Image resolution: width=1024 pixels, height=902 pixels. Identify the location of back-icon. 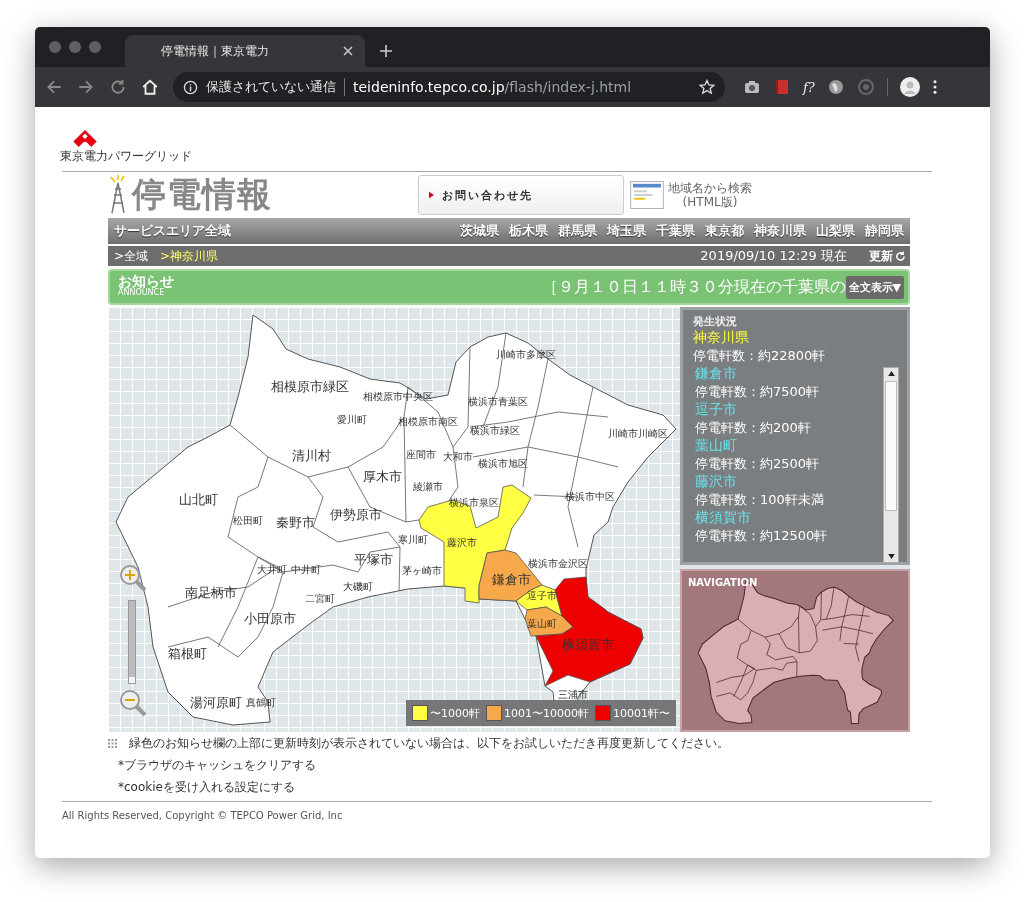
(54, 87).